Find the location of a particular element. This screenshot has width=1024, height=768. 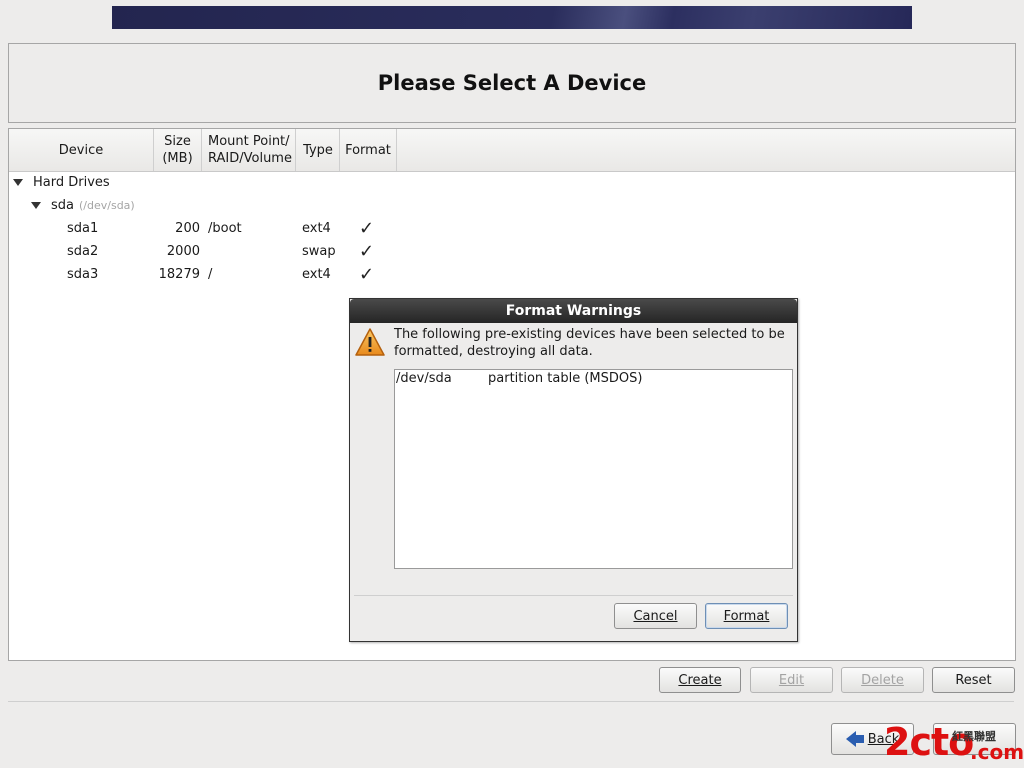

column-device: Device is located at coordinates (81, 150).